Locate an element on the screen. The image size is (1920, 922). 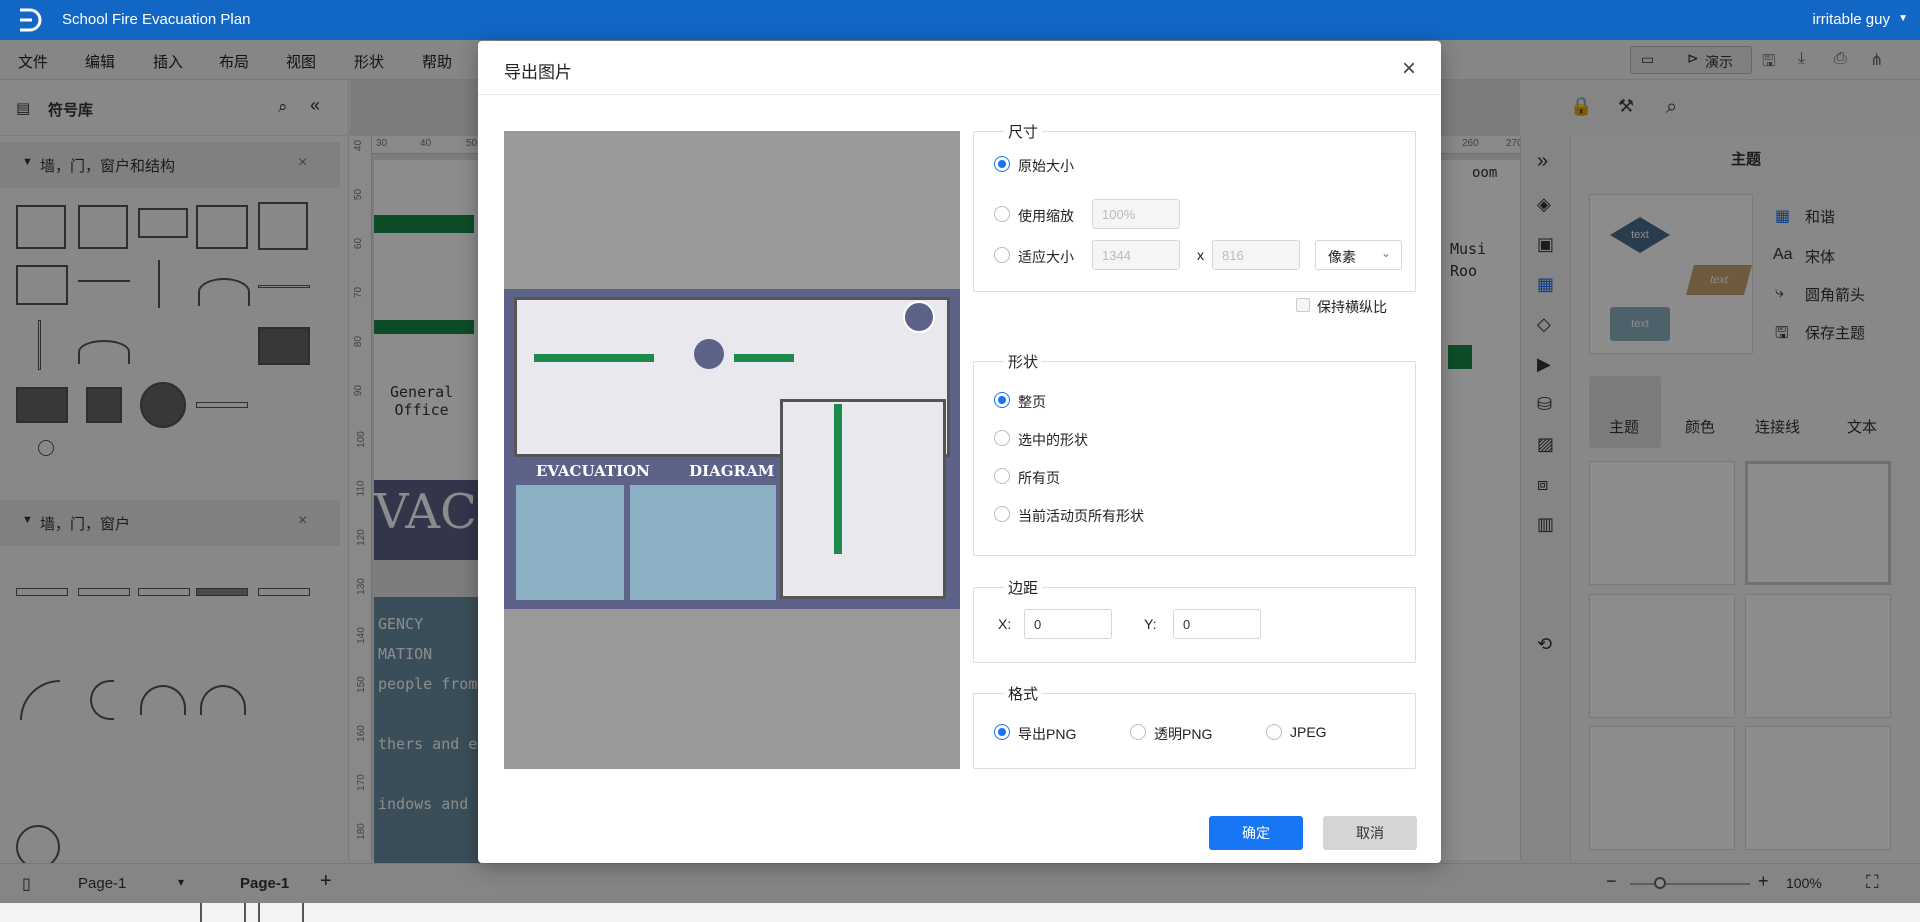
format-group: 格式 导出PNG 透明PNG JPEG is located at coordinates (1194, 726).